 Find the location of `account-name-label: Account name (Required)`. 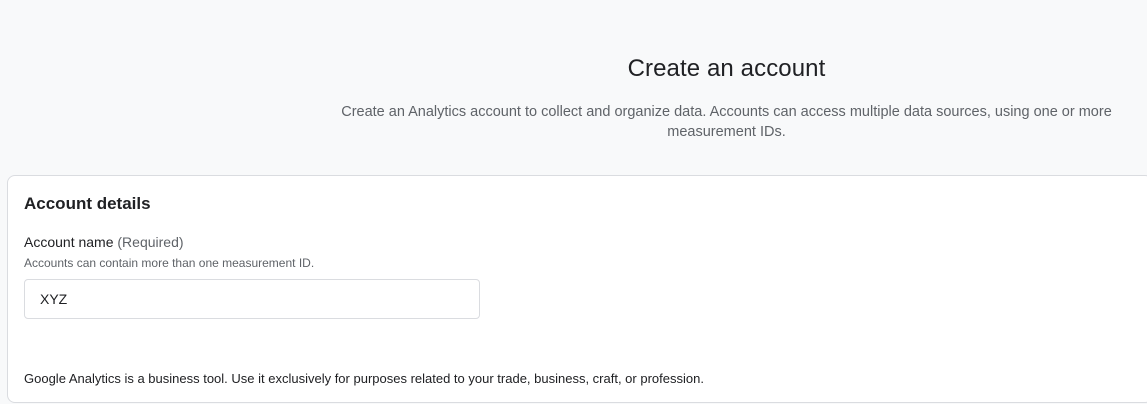

account-name-label: Account name (Required) is located at coordinates (104, 242).